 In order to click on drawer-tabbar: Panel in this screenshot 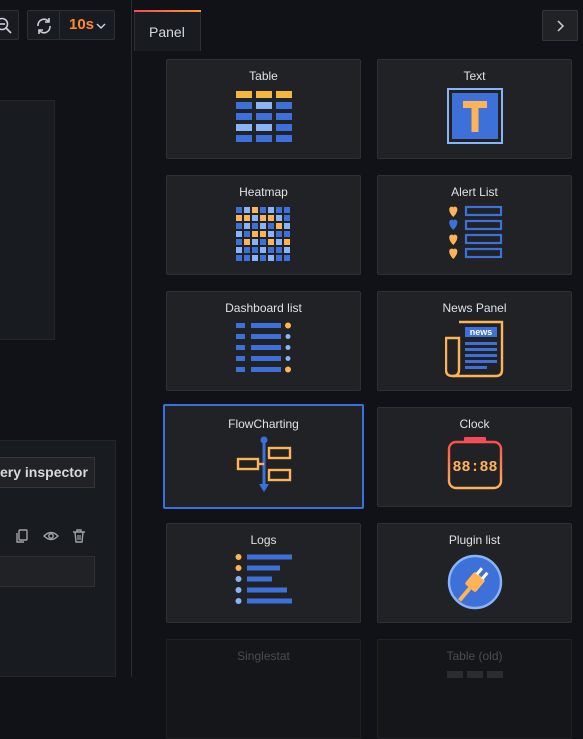, I will do `click(357, 25)`.